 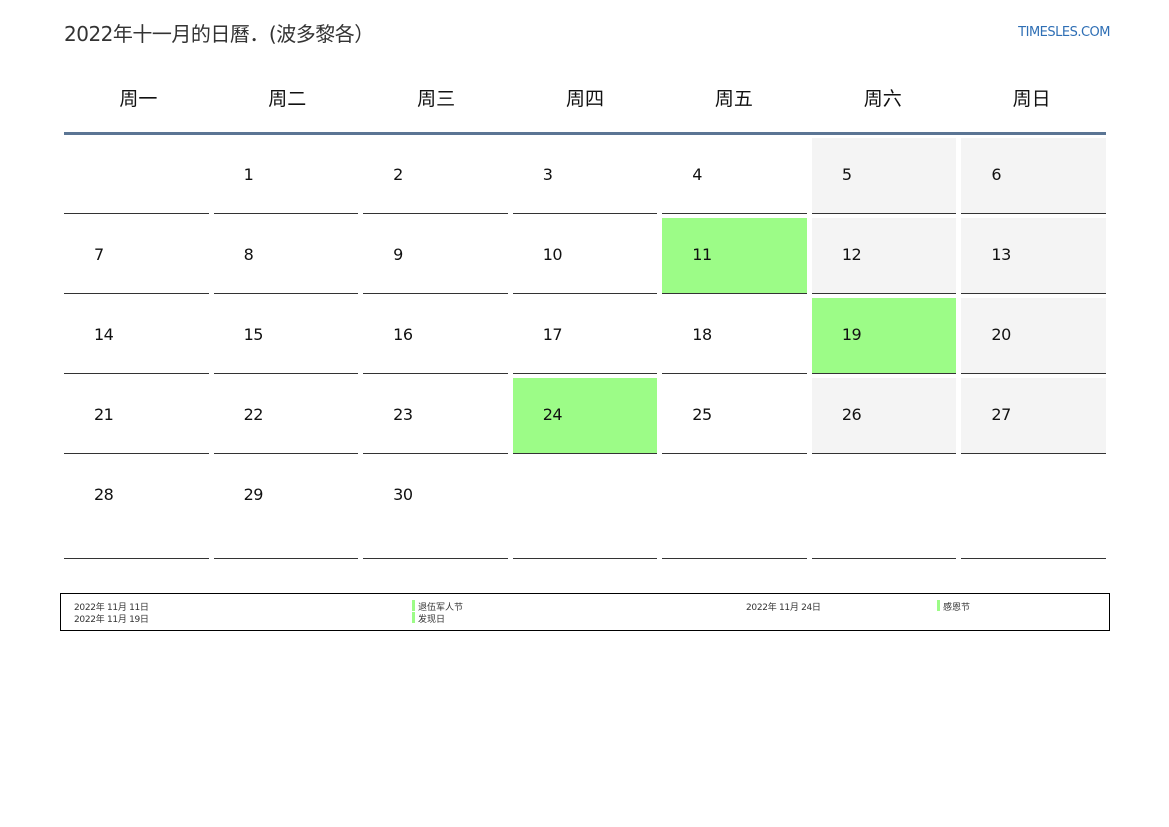 What do you see at coordinates (136, 508) in the screenshot?
I see `day-cell: 28` at bounding box center [136, 508].